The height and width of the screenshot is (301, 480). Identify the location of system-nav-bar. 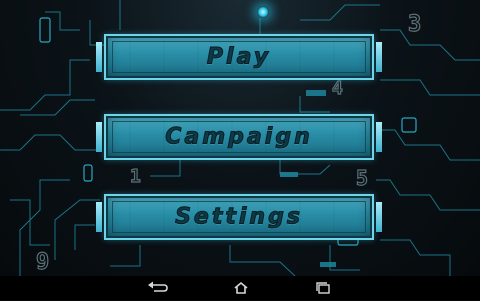
(240, 288).